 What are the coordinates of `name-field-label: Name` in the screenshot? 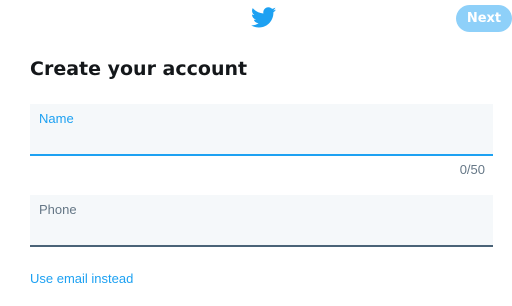 It's located at (56, 118).